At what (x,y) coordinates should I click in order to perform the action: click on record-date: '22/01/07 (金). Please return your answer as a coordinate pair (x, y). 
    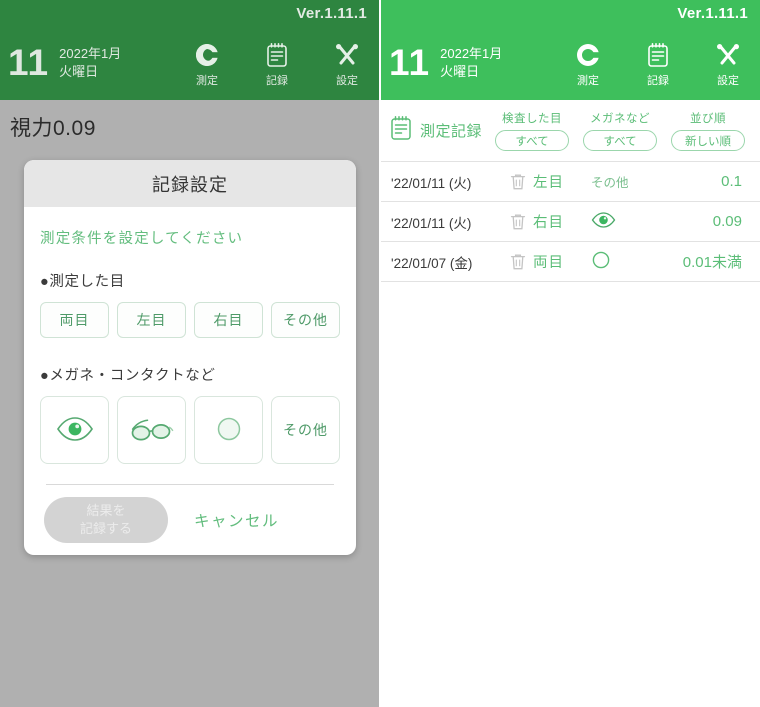
    Looking at the image, I should click on (432, 263).